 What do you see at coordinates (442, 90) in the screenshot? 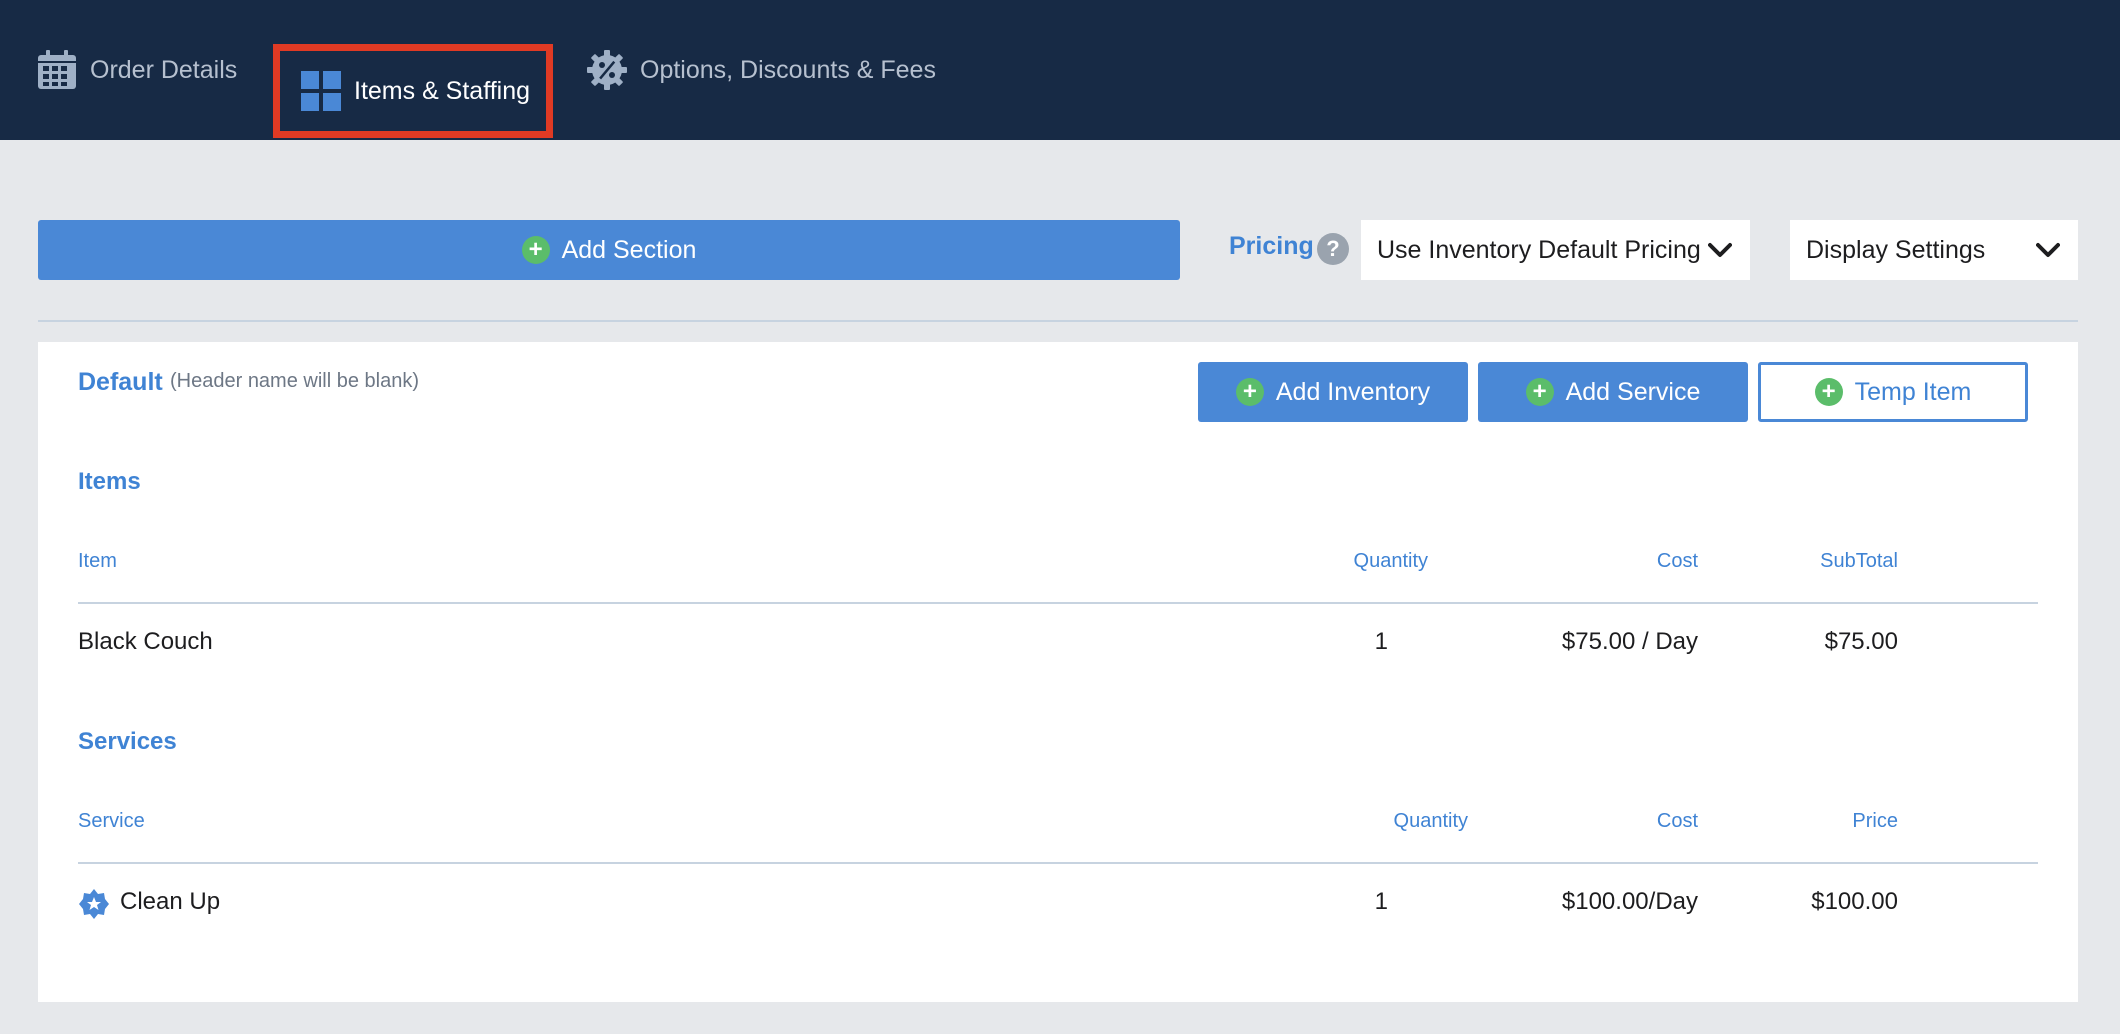
I see `tab-items-staffing-label: Items & Staffing` at bounding box center [442, 90].